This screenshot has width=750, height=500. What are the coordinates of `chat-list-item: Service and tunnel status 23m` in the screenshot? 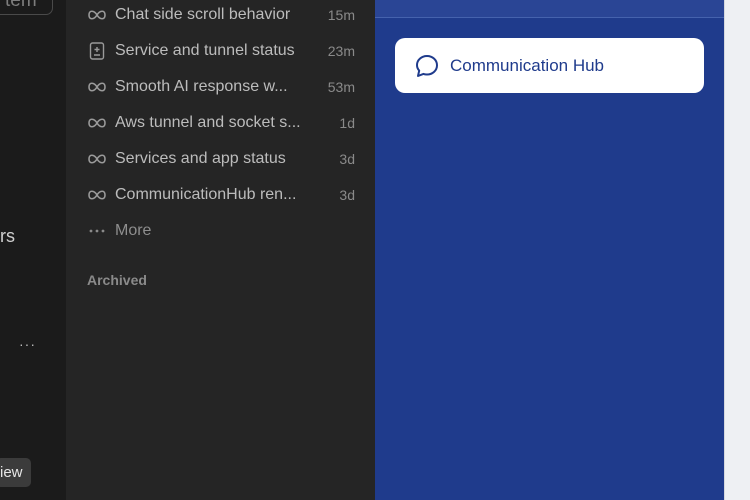 It's located at (221, 51).